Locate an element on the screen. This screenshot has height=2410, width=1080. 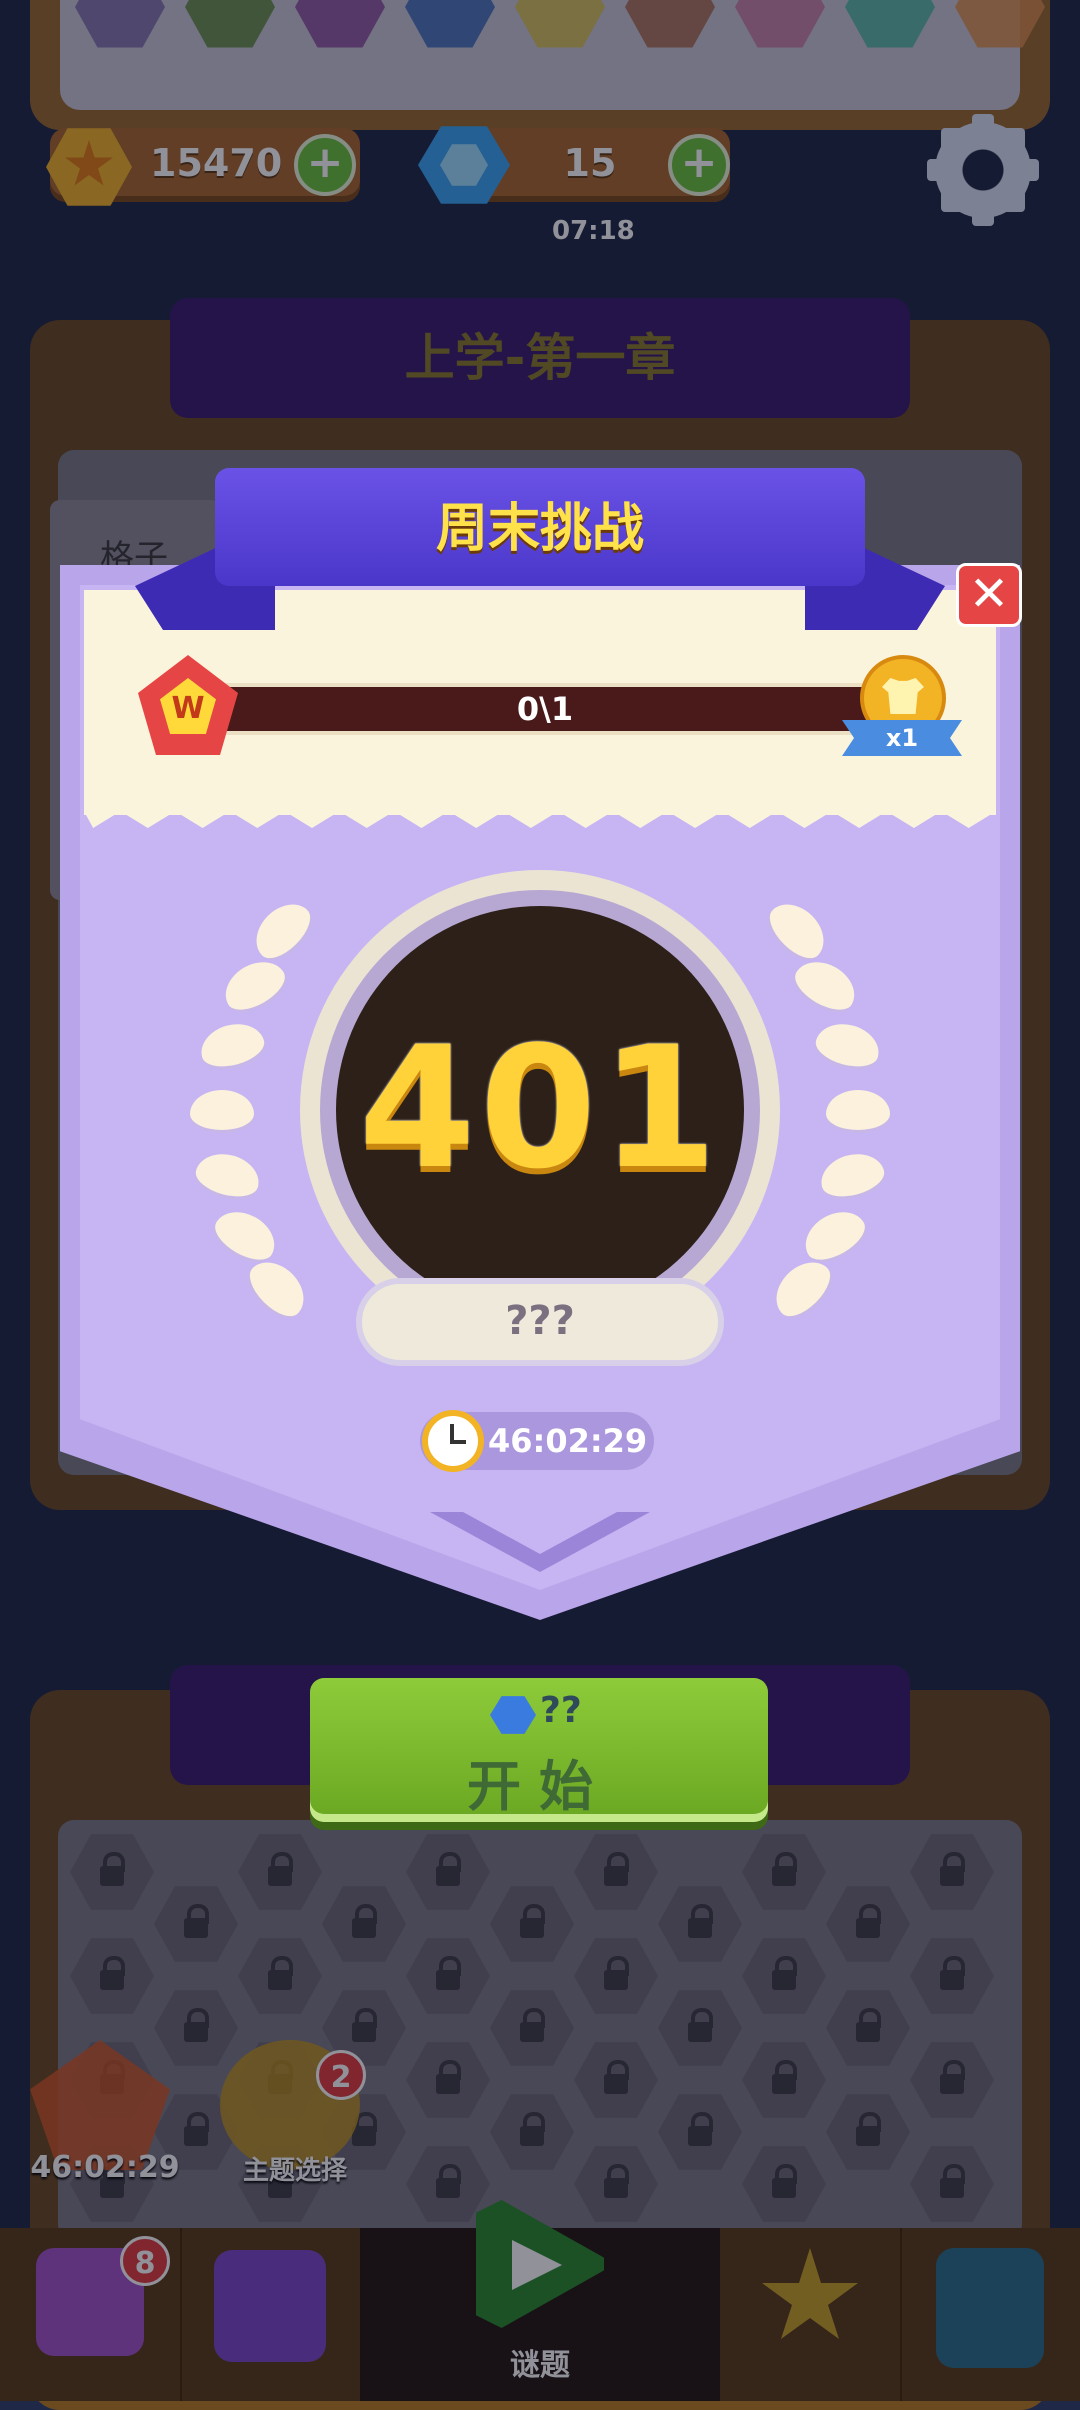
modal-title: 周末挑战 is located at coordinates (539, 529).